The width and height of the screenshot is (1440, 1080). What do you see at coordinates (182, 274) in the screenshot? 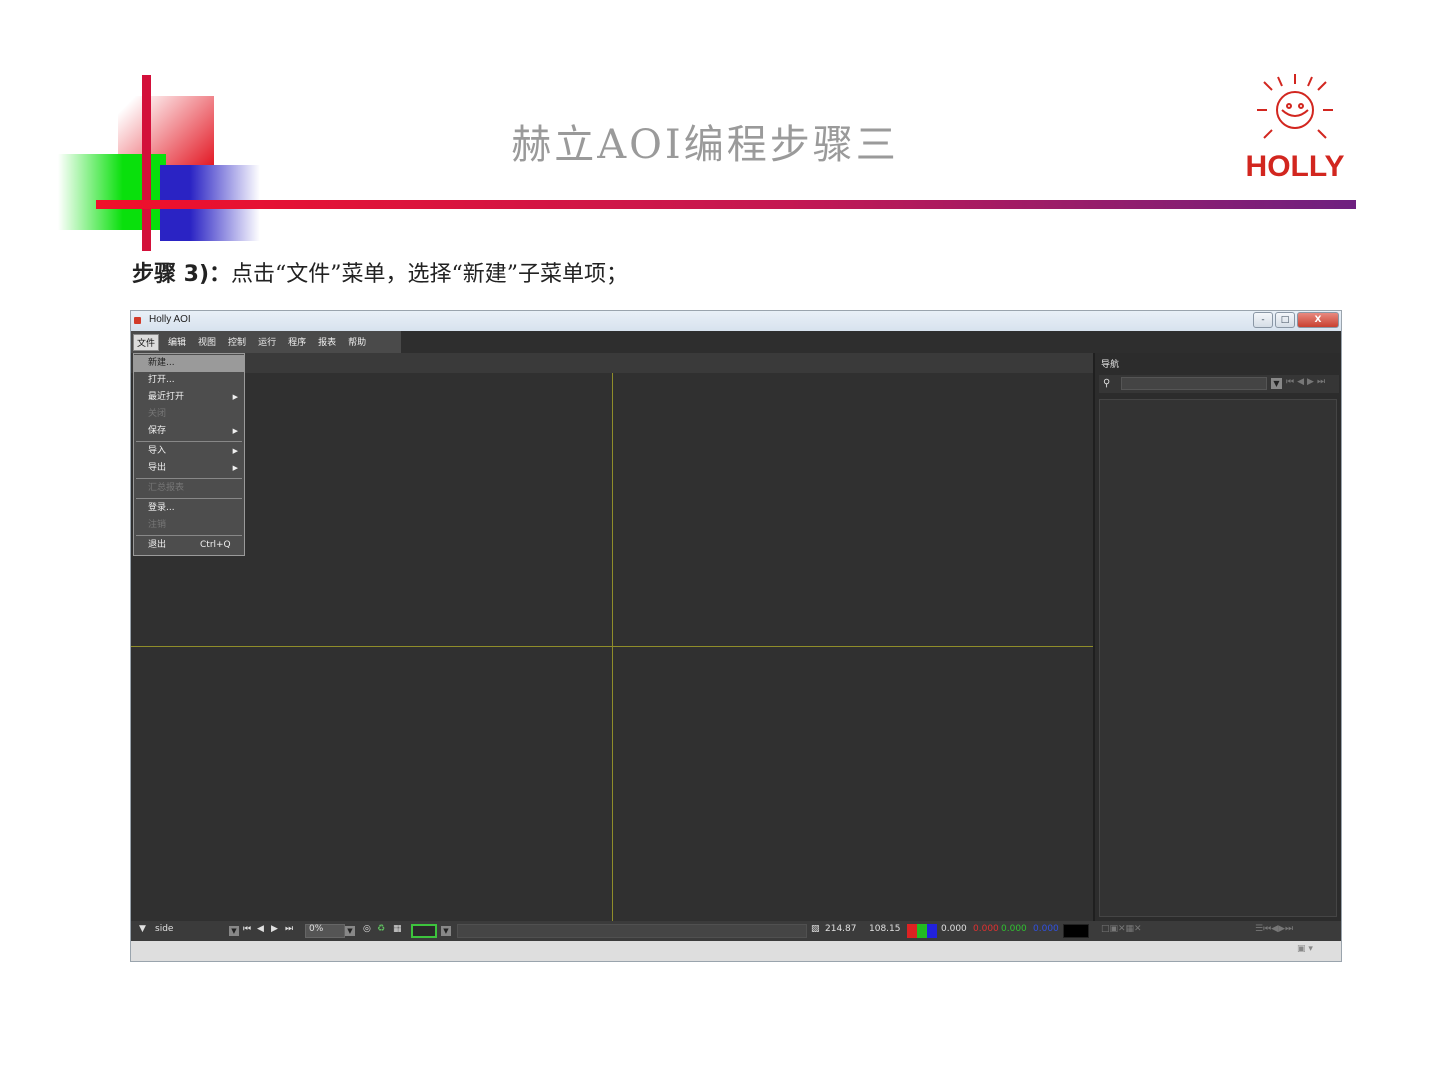
I see `step-prefix: 步骤 3)：` at bounding box center [182, 274].